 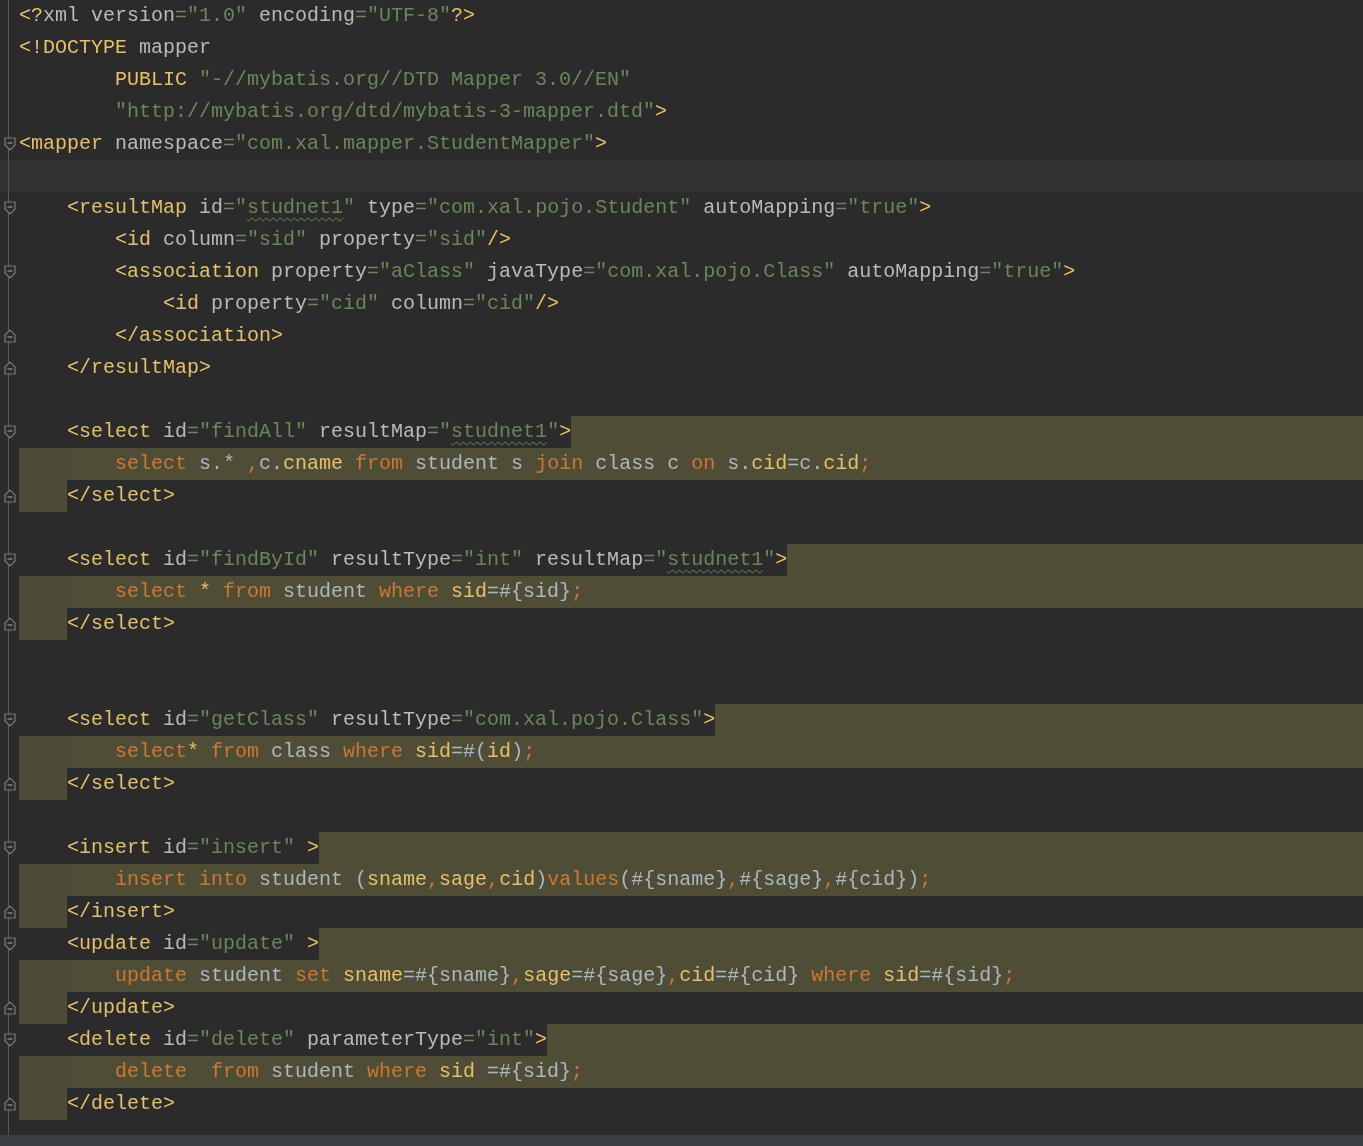 What do you see at coordinates (247, 16) in the screenshot?
I see `code-line: <?xml version="1.0" encoding="UTF-8"?>` at bounding box center [247, 16].